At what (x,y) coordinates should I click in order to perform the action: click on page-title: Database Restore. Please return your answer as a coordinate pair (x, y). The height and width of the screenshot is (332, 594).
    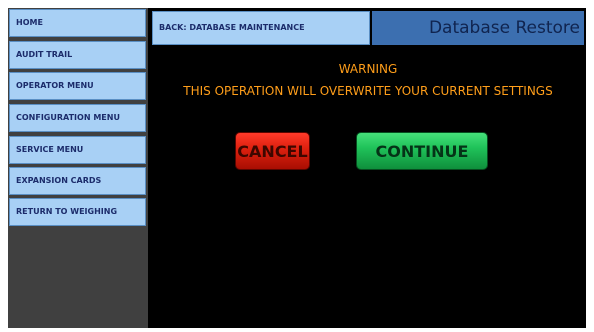
    Looking at the image, I should click on (478, 28).